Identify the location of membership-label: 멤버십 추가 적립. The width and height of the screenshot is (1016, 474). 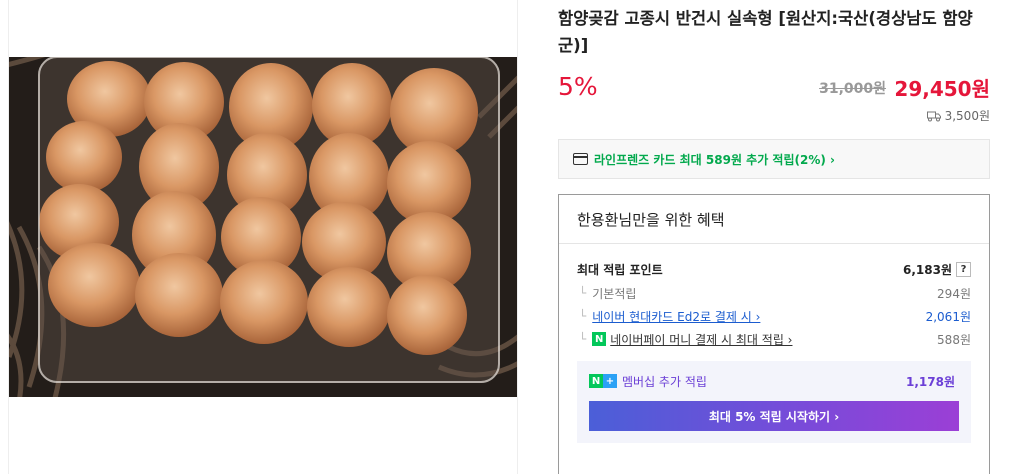
(664, 381).